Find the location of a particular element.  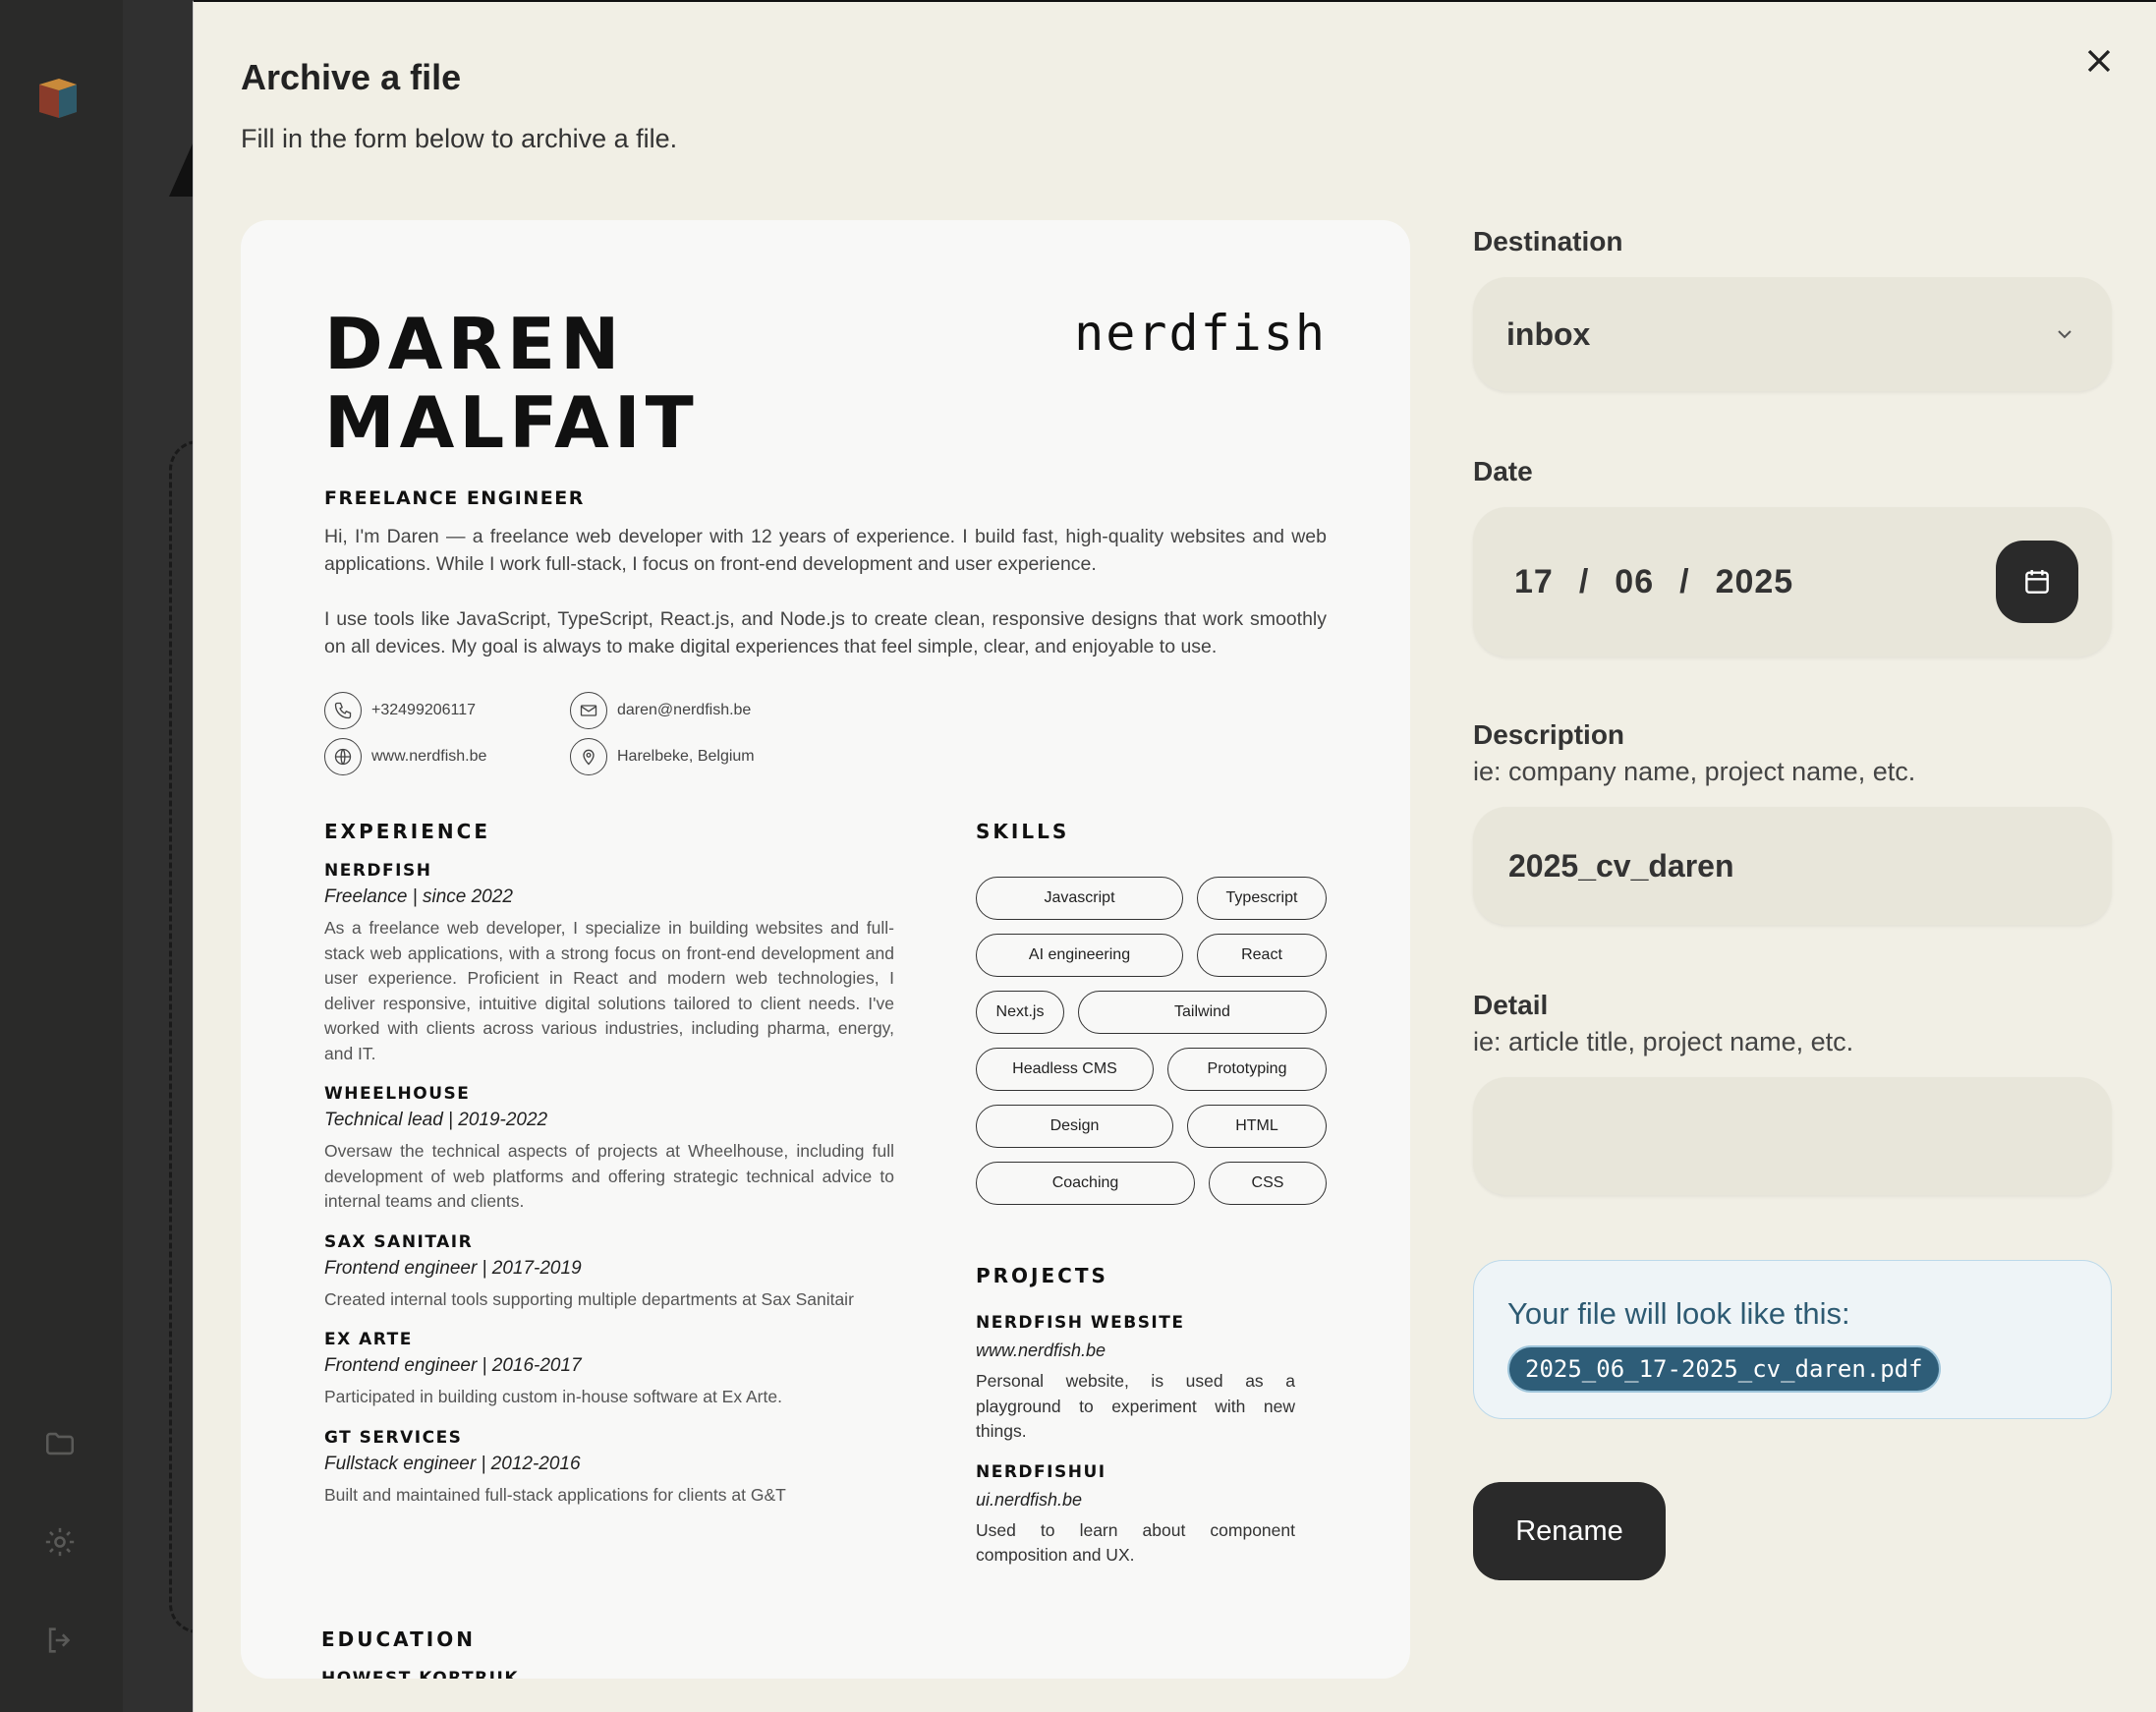

app-sidebar is located at coordinates (61, 856).